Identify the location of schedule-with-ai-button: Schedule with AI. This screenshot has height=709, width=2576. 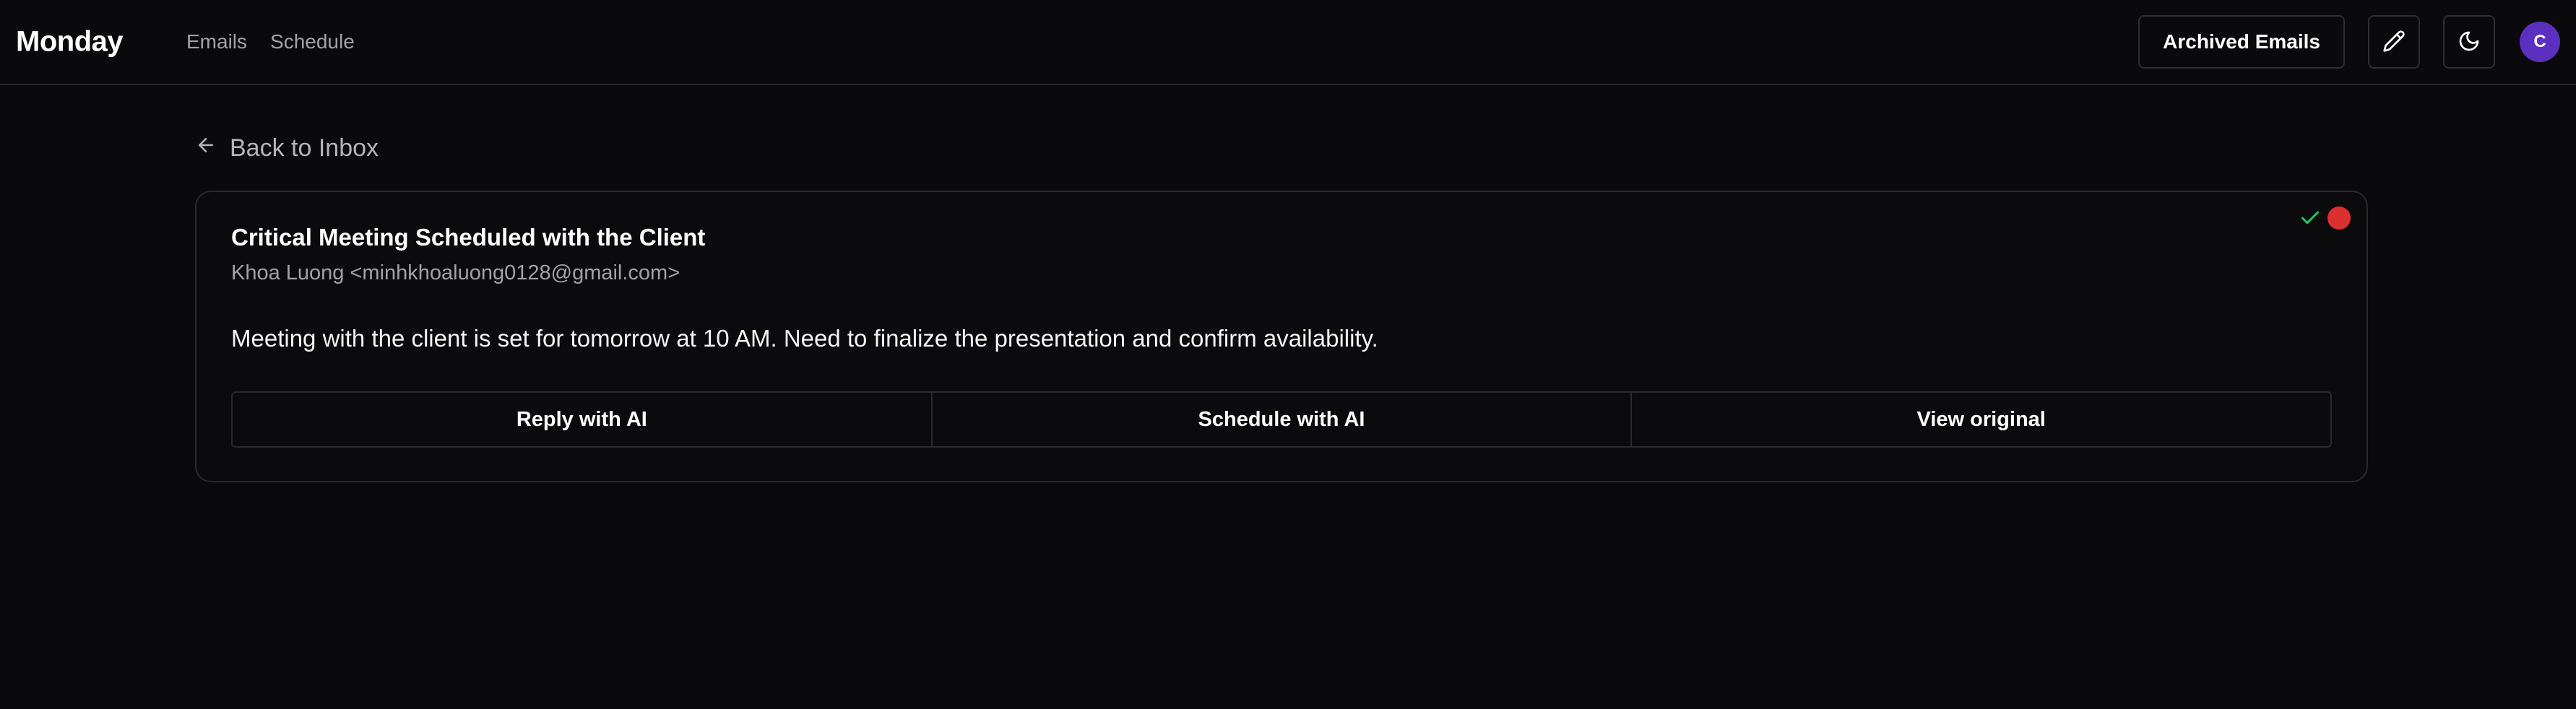
(1281, 420).